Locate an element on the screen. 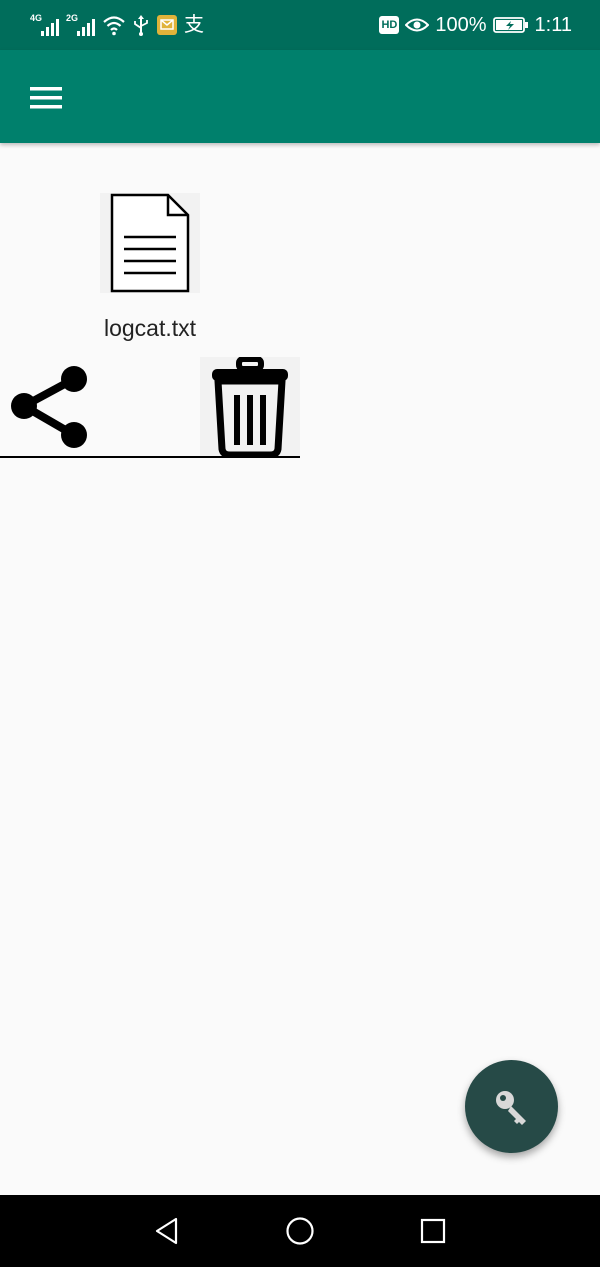 This screenshot has width=600, height=1267. item-divider is located at coordinates (150, 457).